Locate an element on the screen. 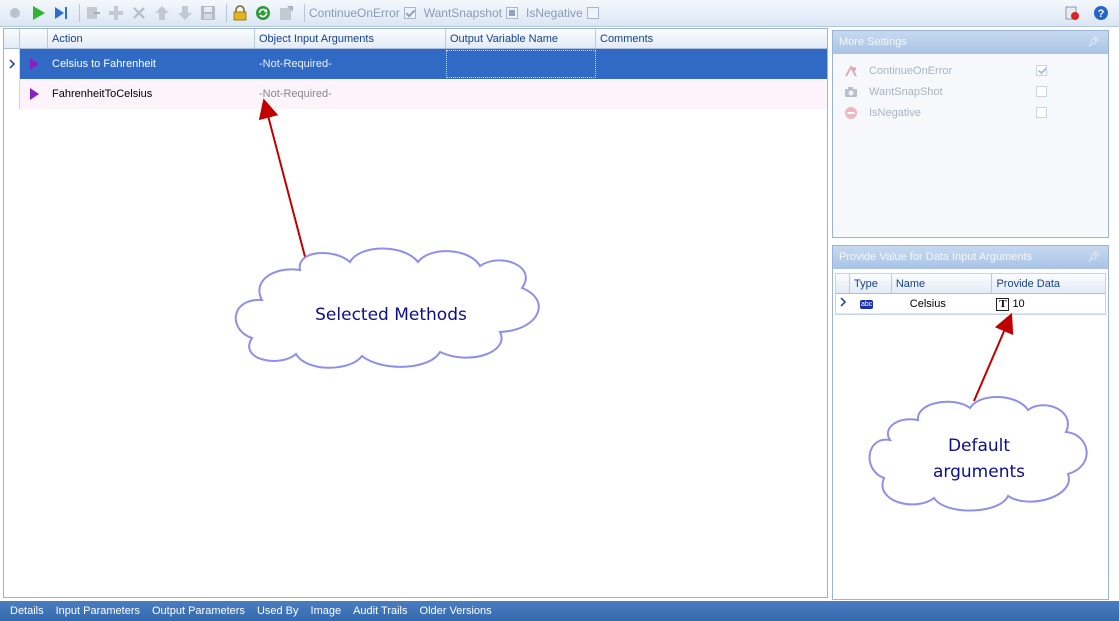 The width and height of the screenshot is (1119, 621). tab-input-parameters: Input Parameters is located at coordinates (98, 611).